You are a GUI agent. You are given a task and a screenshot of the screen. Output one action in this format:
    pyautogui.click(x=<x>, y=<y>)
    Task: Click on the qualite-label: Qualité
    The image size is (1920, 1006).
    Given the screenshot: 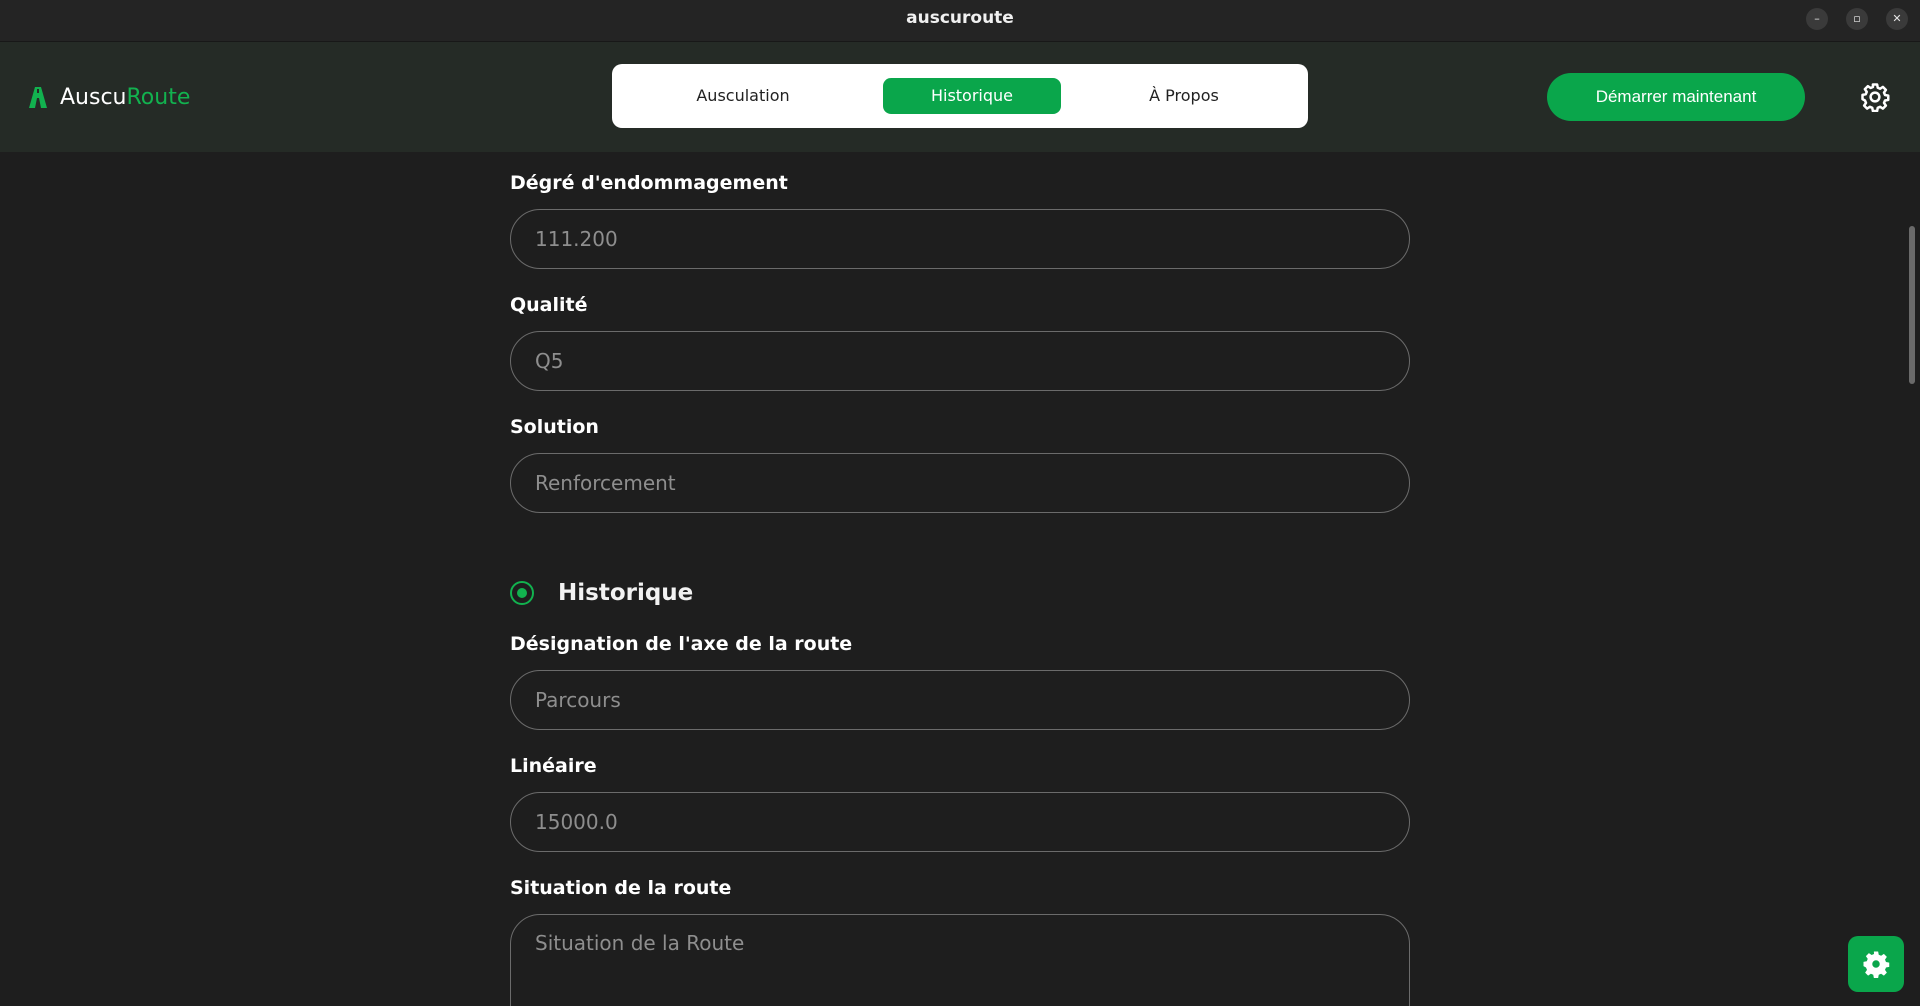 What is the action you would take?
    pyautogui.click(x=549, y=305)
    